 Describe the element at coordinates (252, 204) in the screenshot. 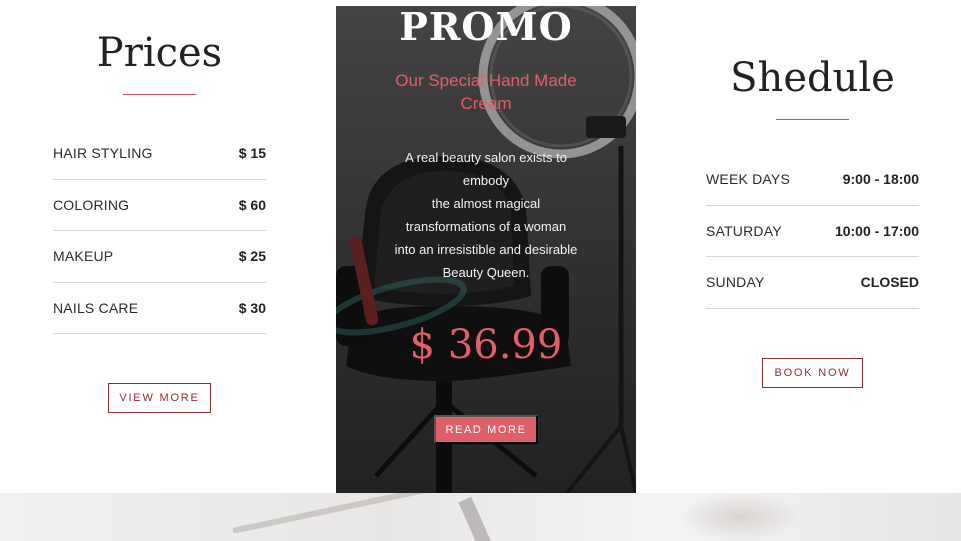

I see `price-value: $ 60` at that location.